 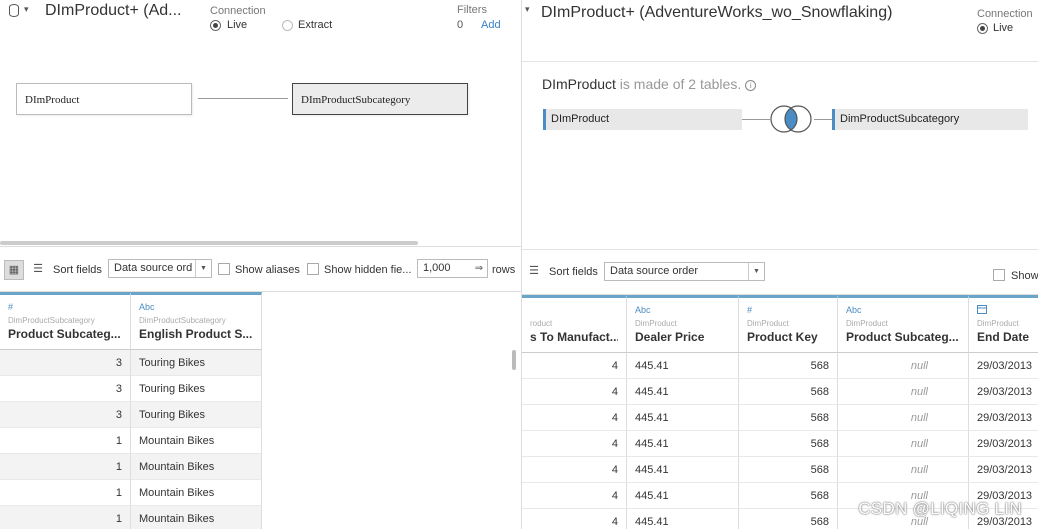 I want to click on rows-input: 1,000 ⇒, so click(x=452, y=268).